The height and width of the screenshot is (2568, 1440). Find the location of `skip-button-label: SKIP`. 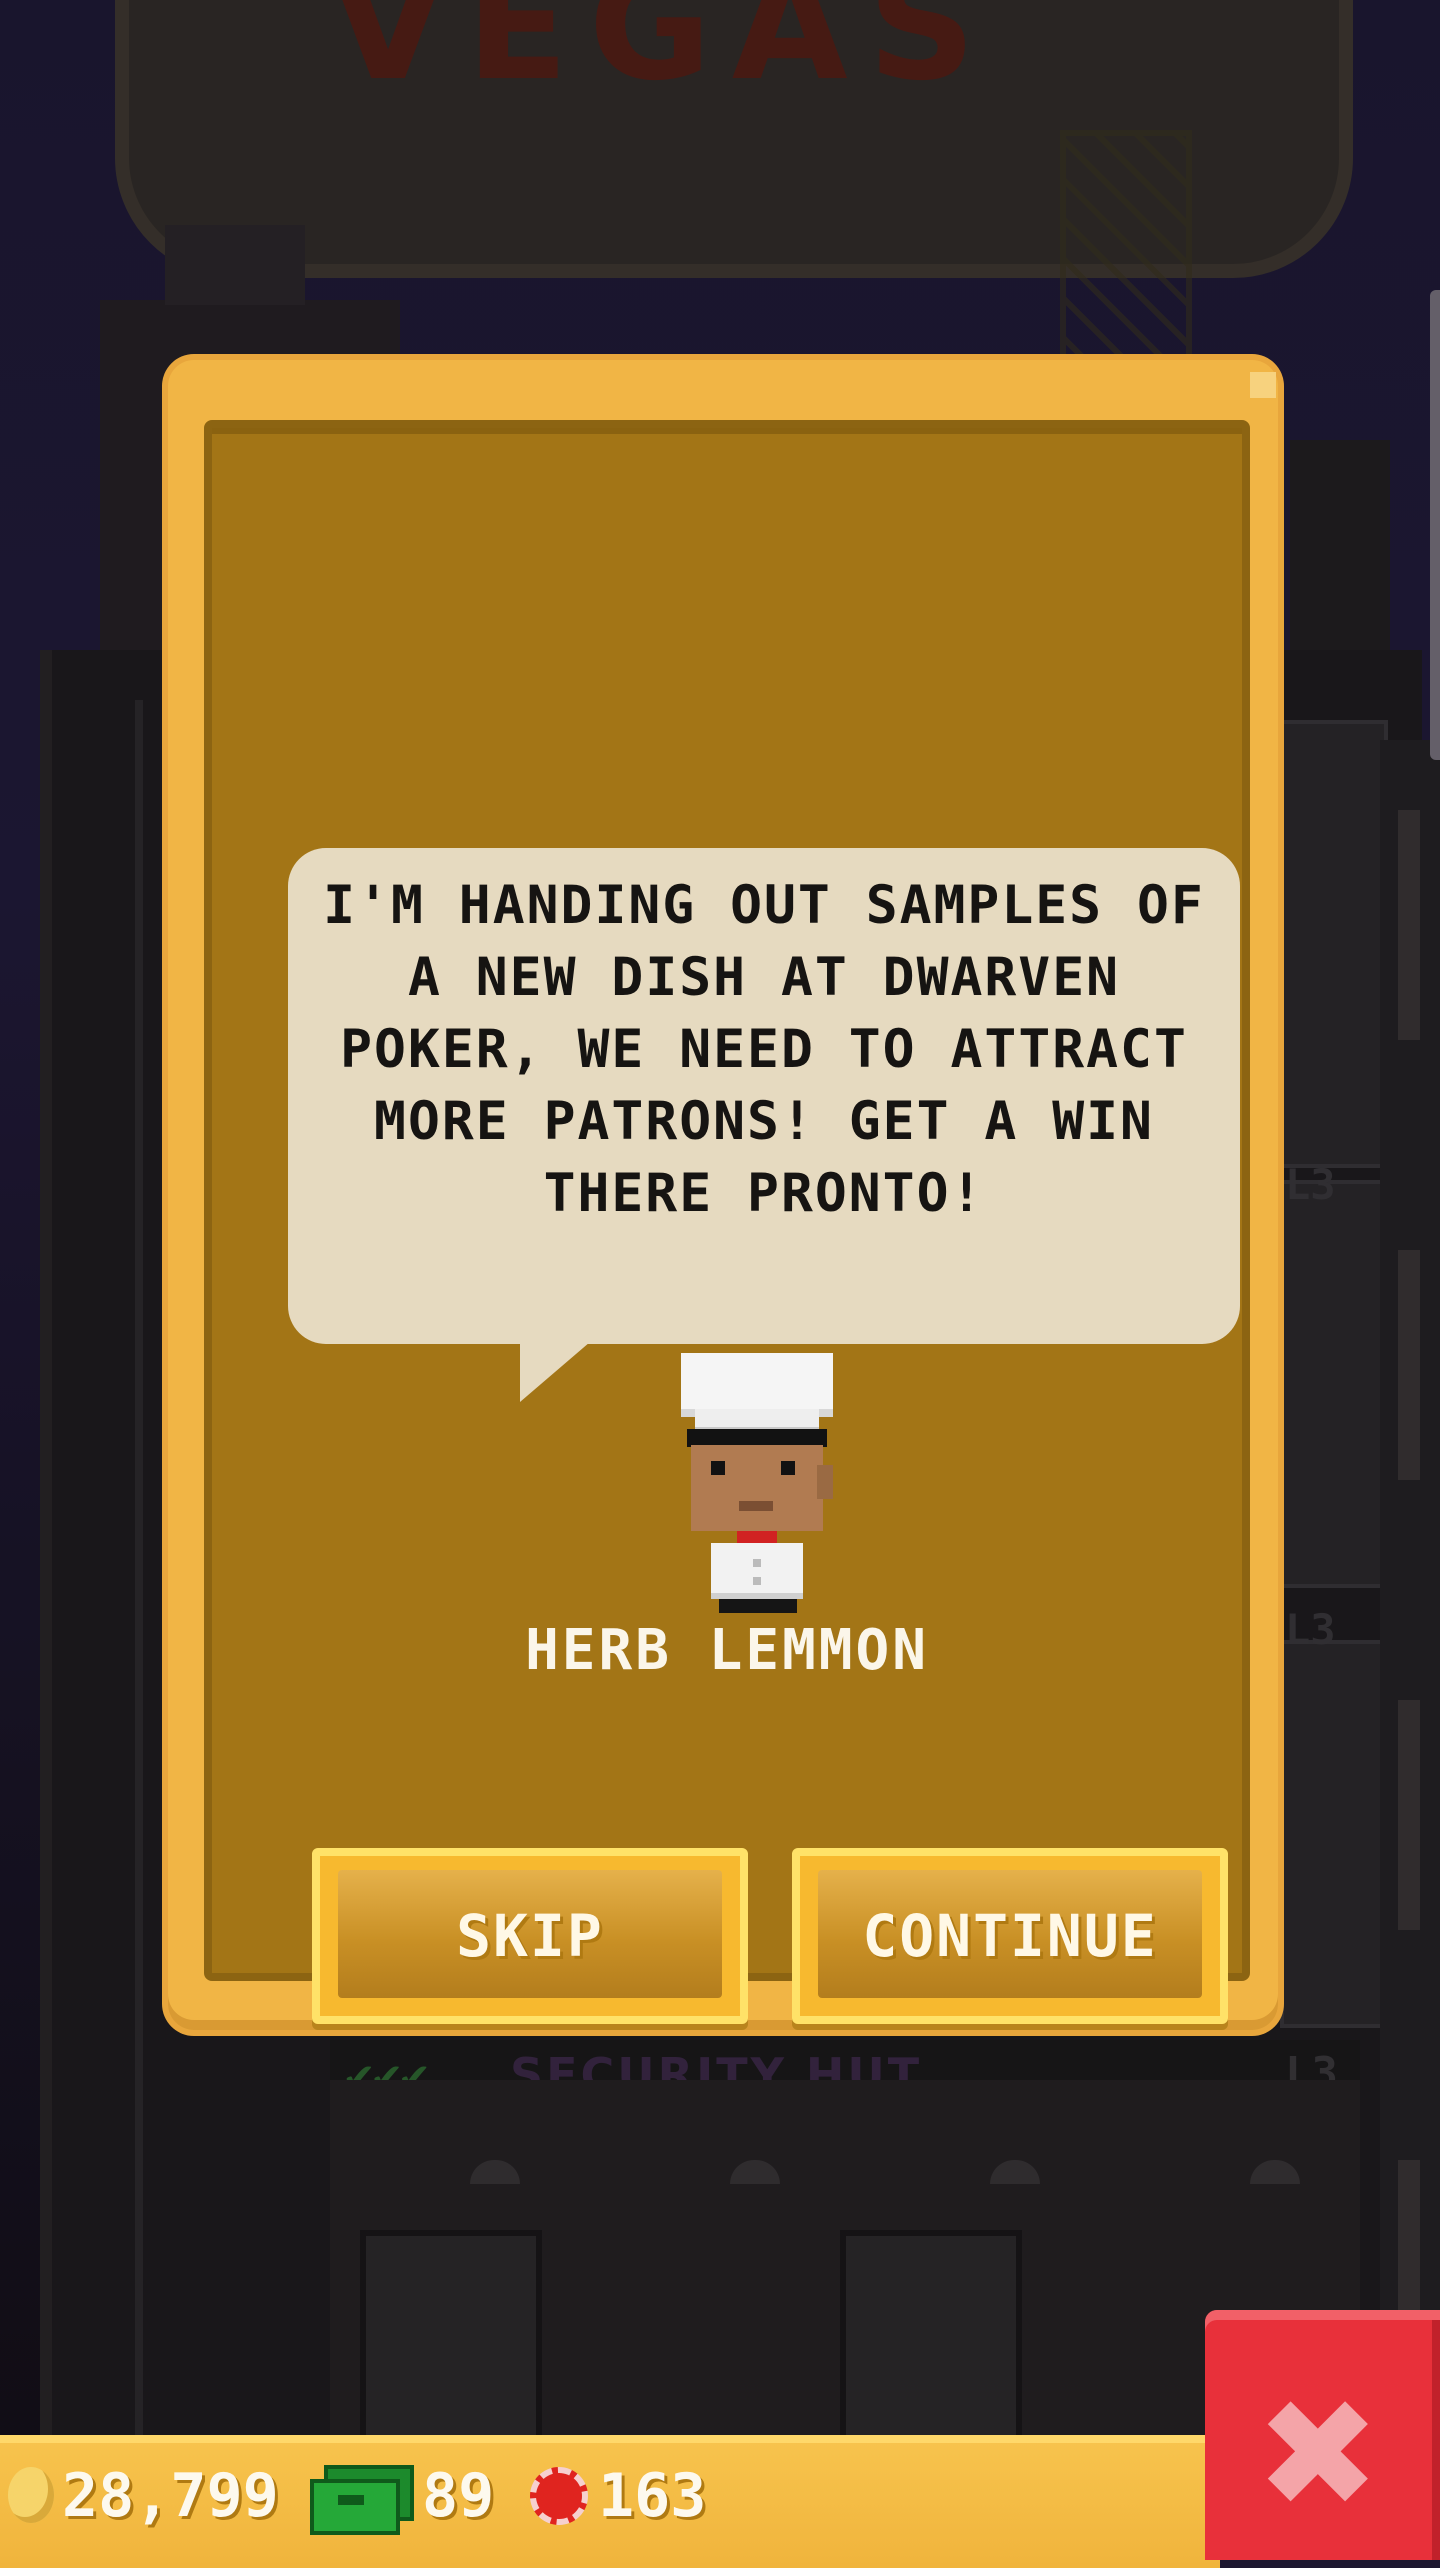

skip-button-label: SKIP is located at coordinates (530, 1936).